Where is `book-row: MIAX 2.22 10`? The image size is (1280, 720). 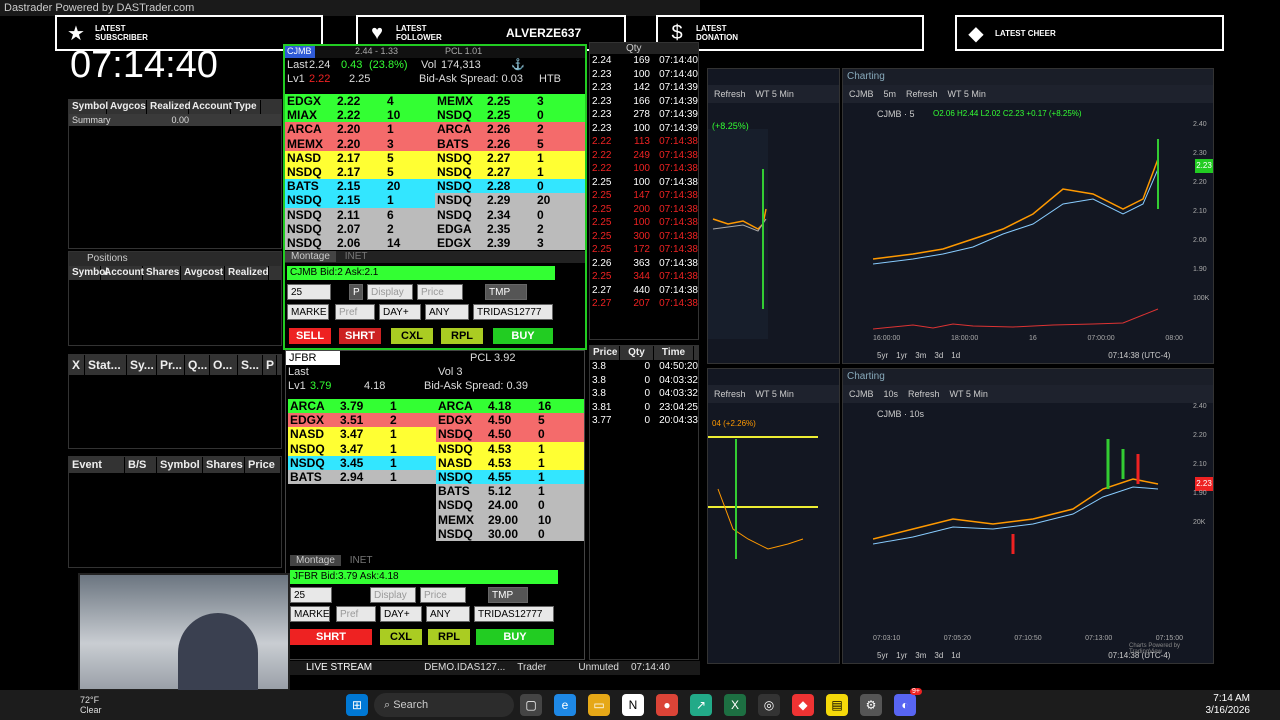 book-row: MIAX 2.22 10 is located at coordinates (360, 115).